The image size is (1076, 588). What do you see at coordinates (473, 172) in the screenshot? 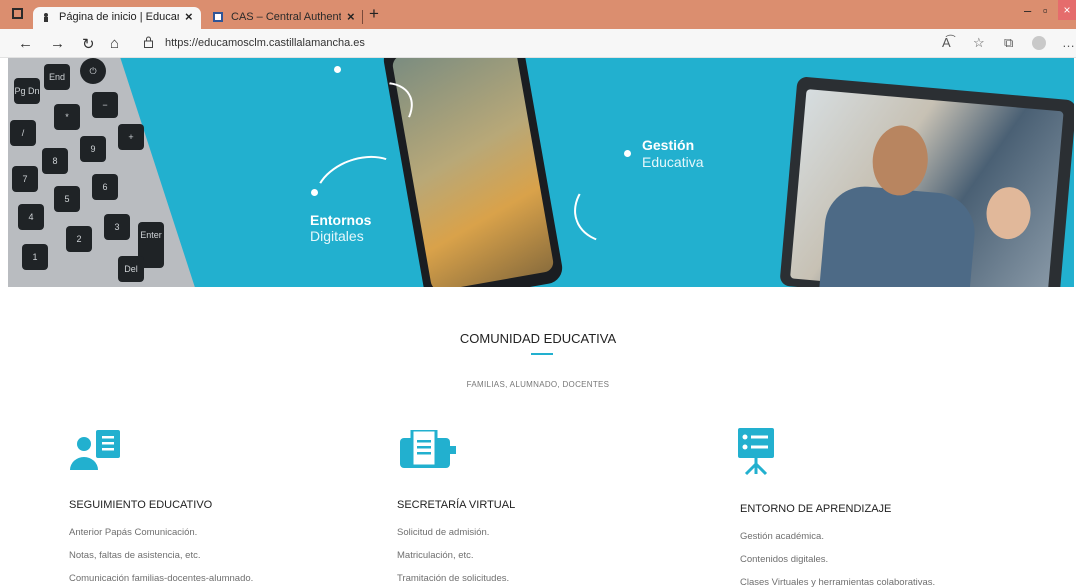
I see `phone-screen` at bounding box center [473, 172].